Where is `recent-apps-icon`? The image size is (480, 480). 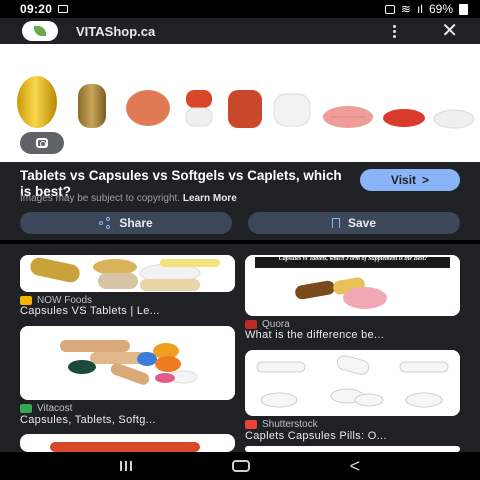
recent-apps-icon is located at coordinates (125, 466).